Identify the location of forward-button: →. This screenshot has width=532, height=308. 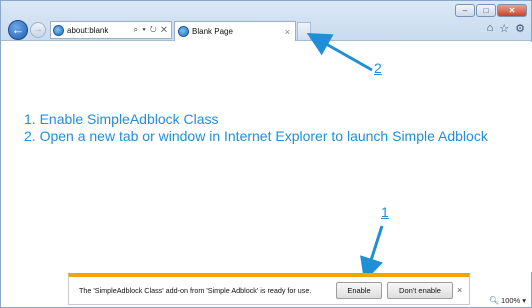
(38, 30).